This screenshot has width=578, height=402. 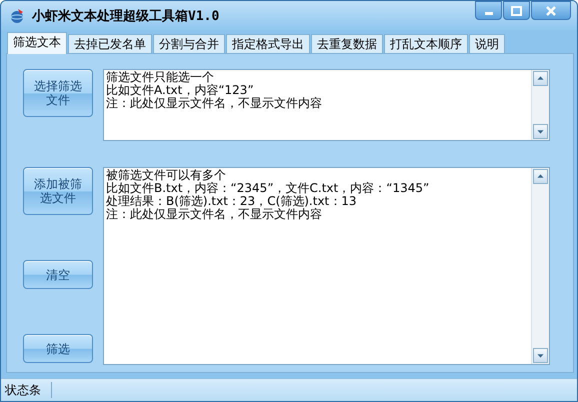 What do you see at coordinates (166, 175) in the screenshot?
I see `text-line: 被筛选文件可以有多个` at bounding box center [166, 175].